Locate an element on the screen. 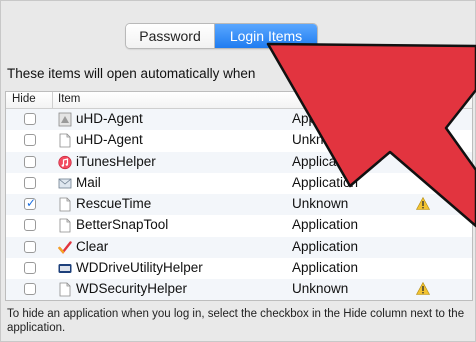 The height and width of the screenshot is (342, 476). column-divider is located at coordinates (52, 100).